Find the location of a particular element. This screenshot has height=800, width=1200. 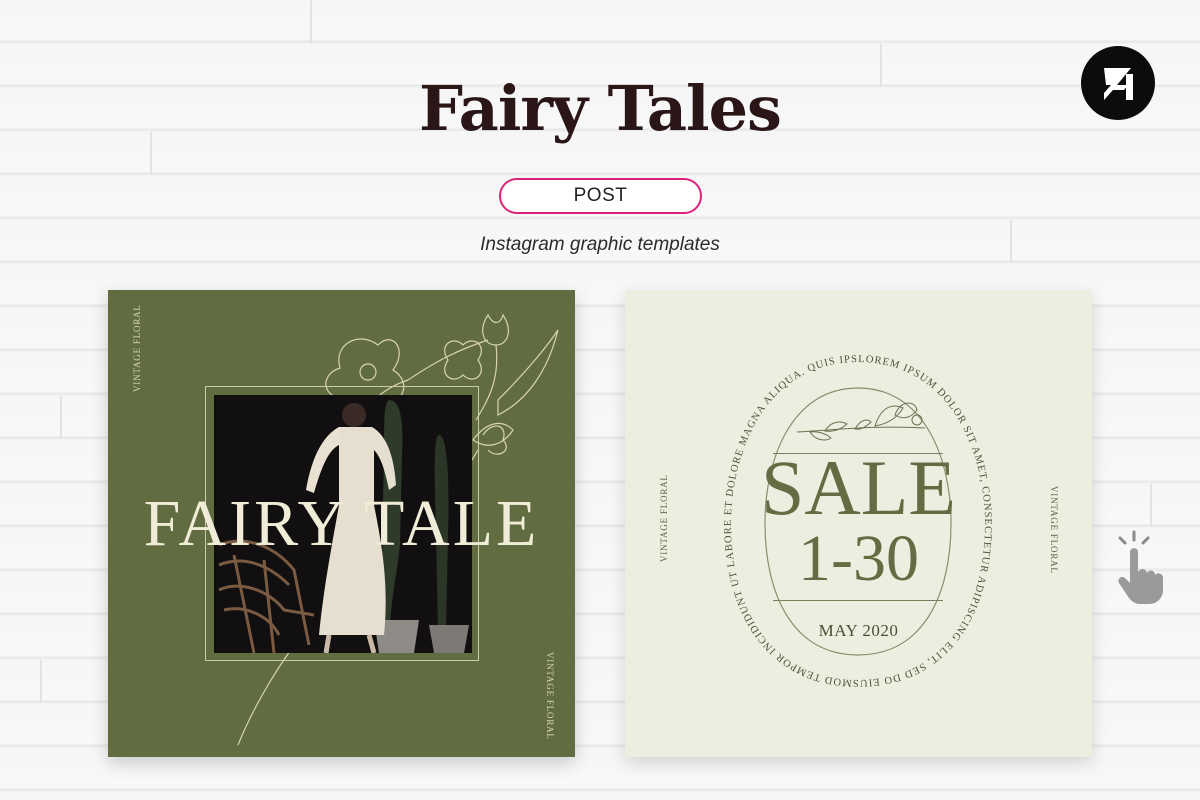

post-badge: POST is located at coordinates (600, 196).